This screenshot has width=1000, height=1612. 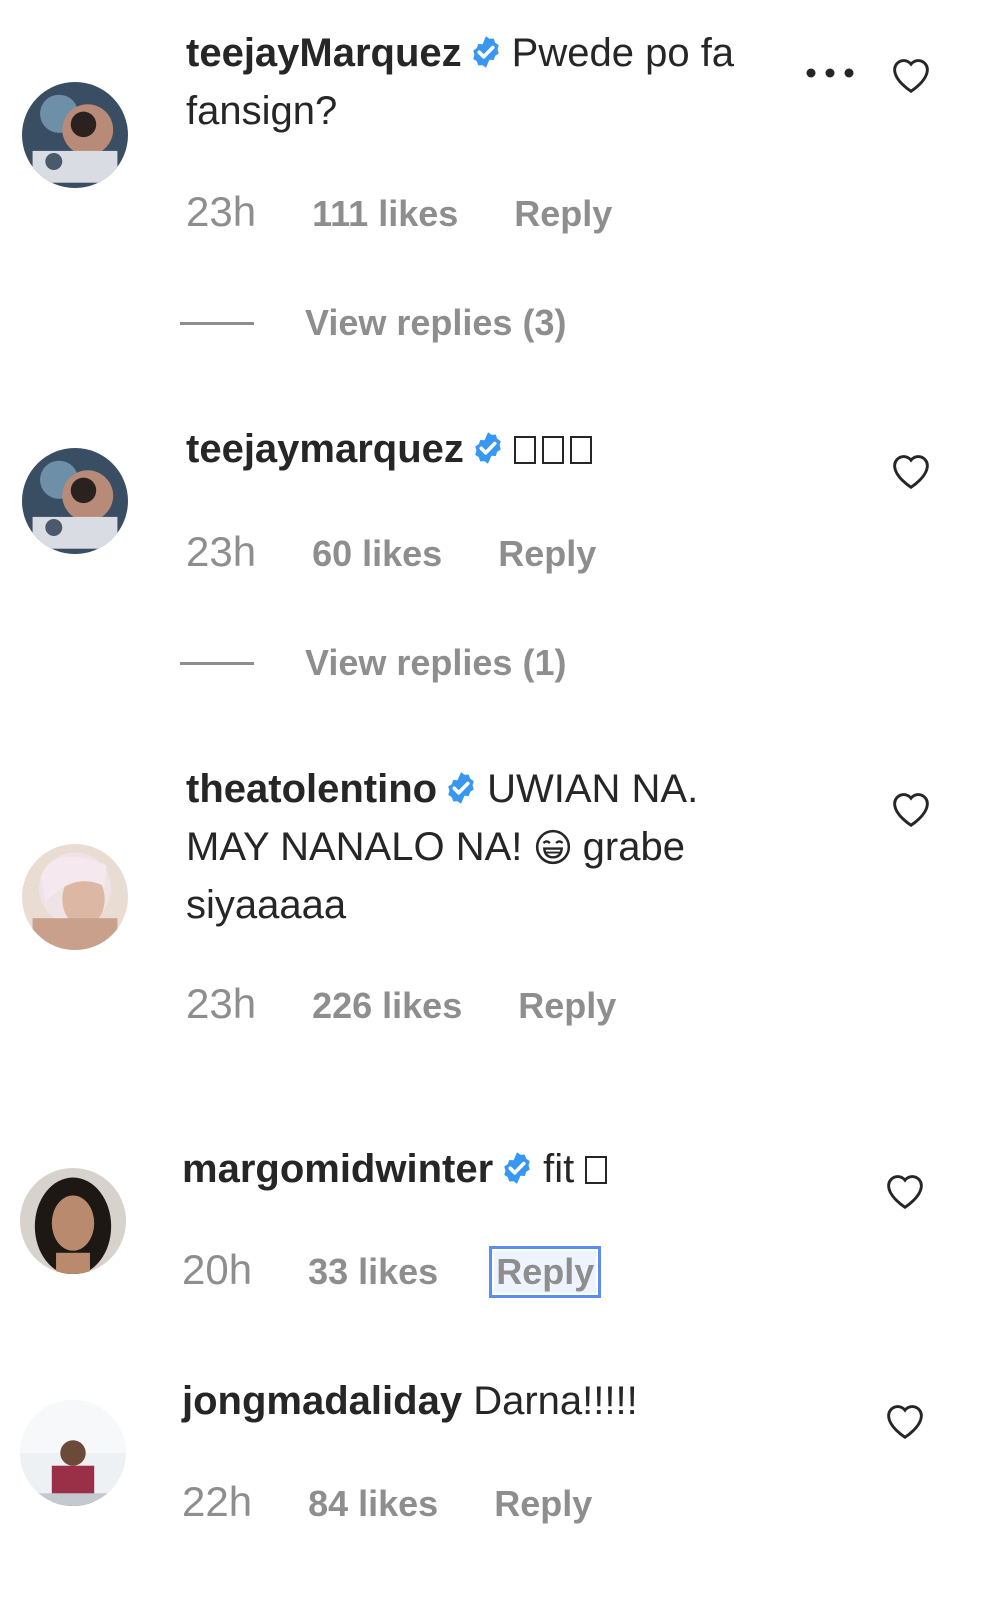 What do you see at coordinates (830, 73) in the screenshot?
I see `more-options-icon` at bounding box center [830, 73].